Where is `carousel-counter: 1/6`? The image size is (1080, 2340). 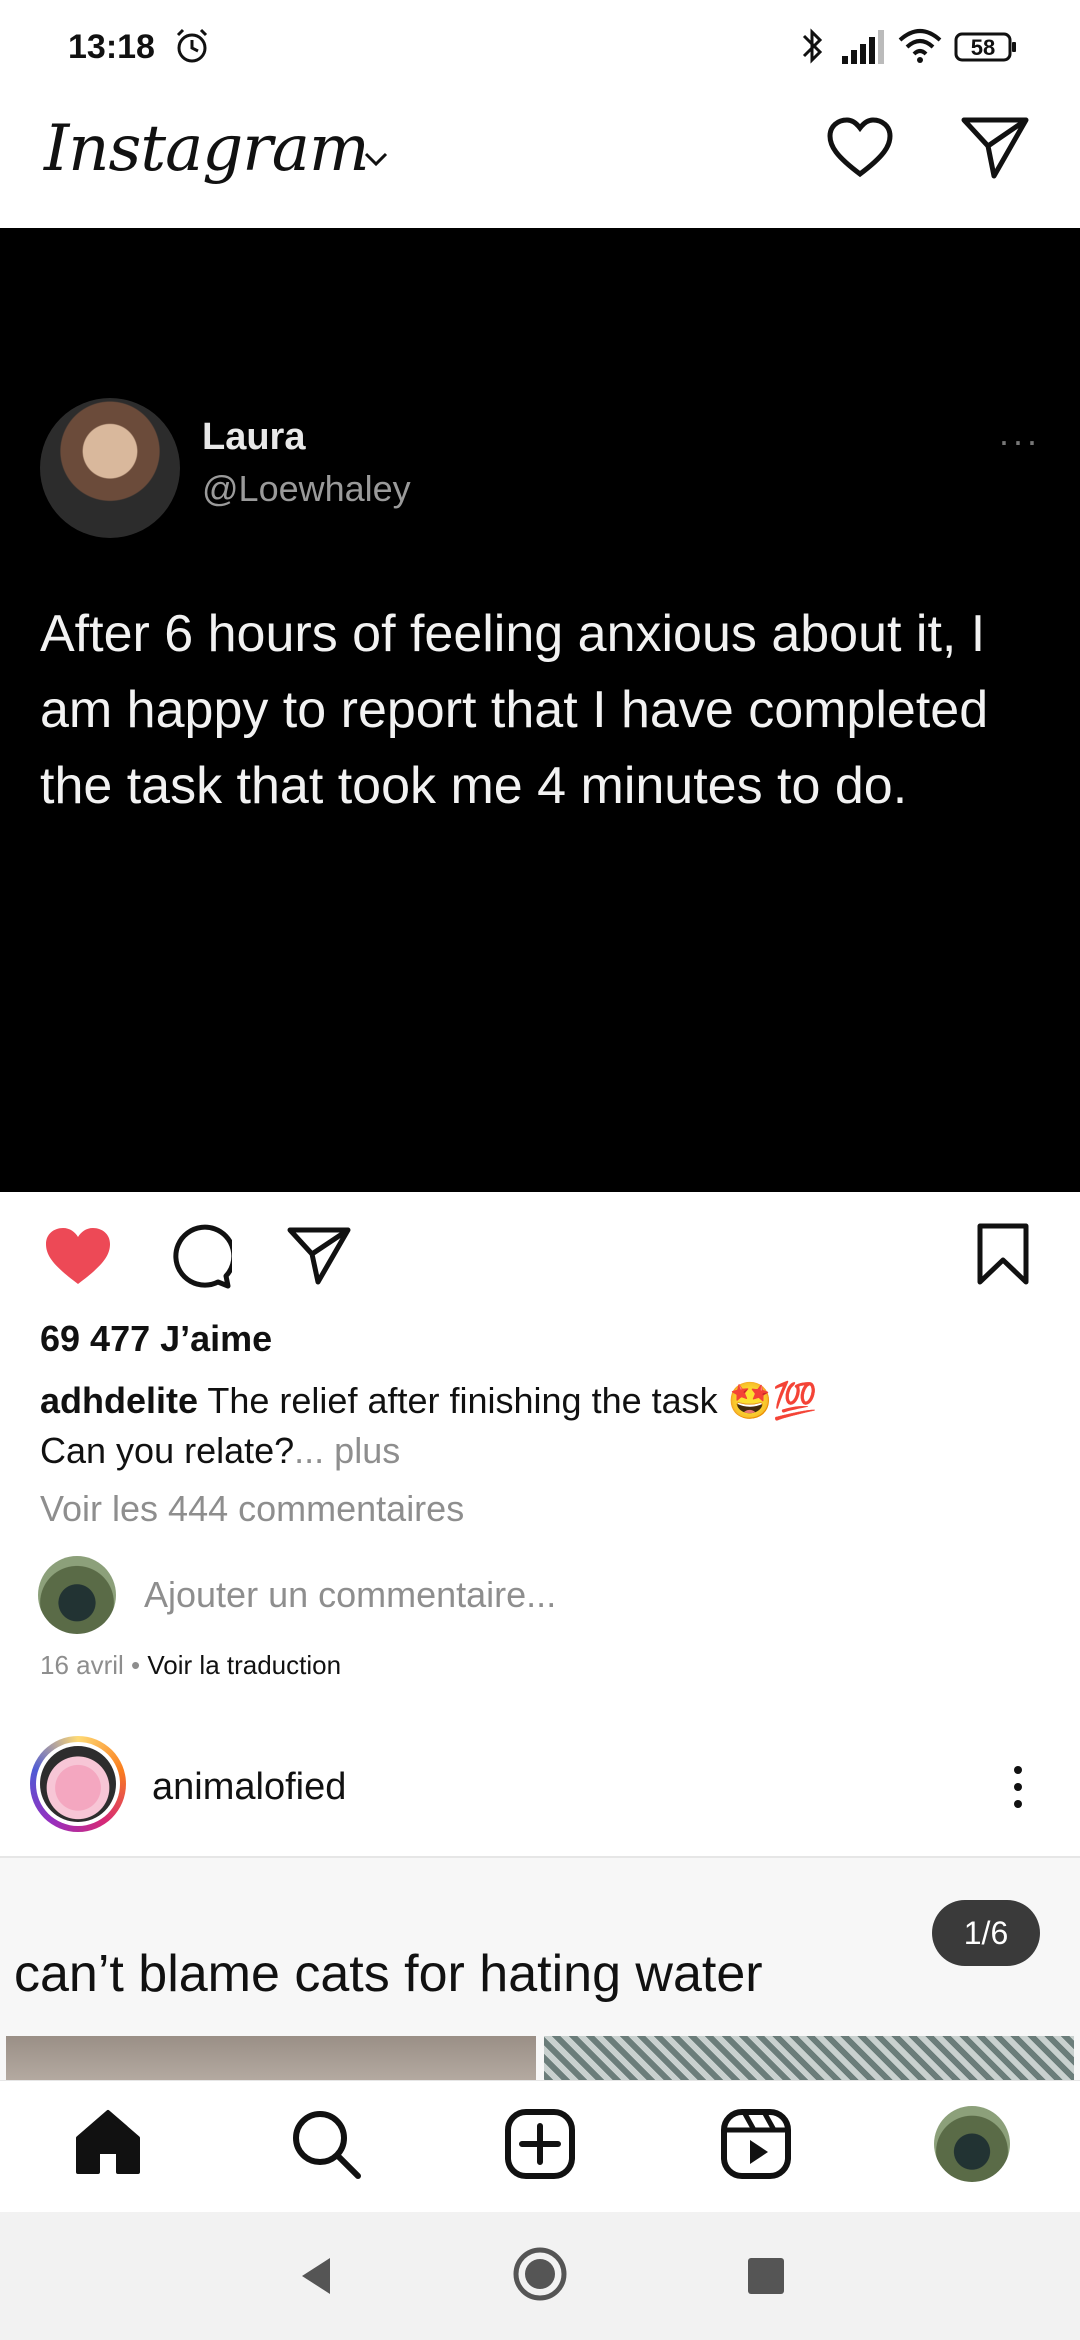
carousel-counter: 1/6 is located at coordinates (986, 1933).